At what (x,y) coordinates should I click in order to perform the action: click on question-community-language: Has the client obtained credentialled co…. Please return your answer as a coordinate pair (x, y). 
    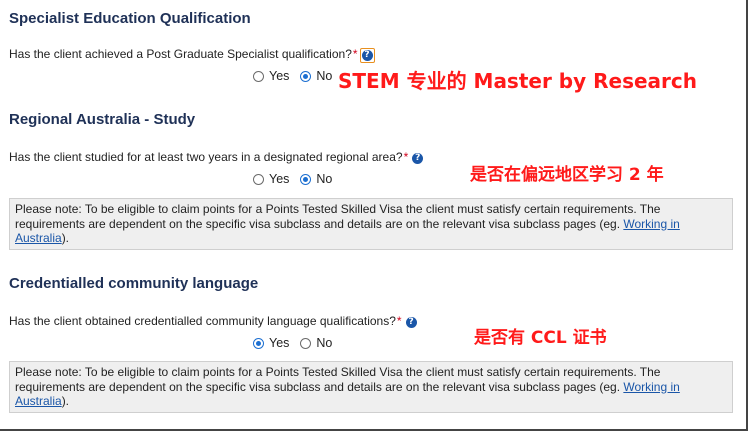
    Looking at the image, I should click on (213, 321).